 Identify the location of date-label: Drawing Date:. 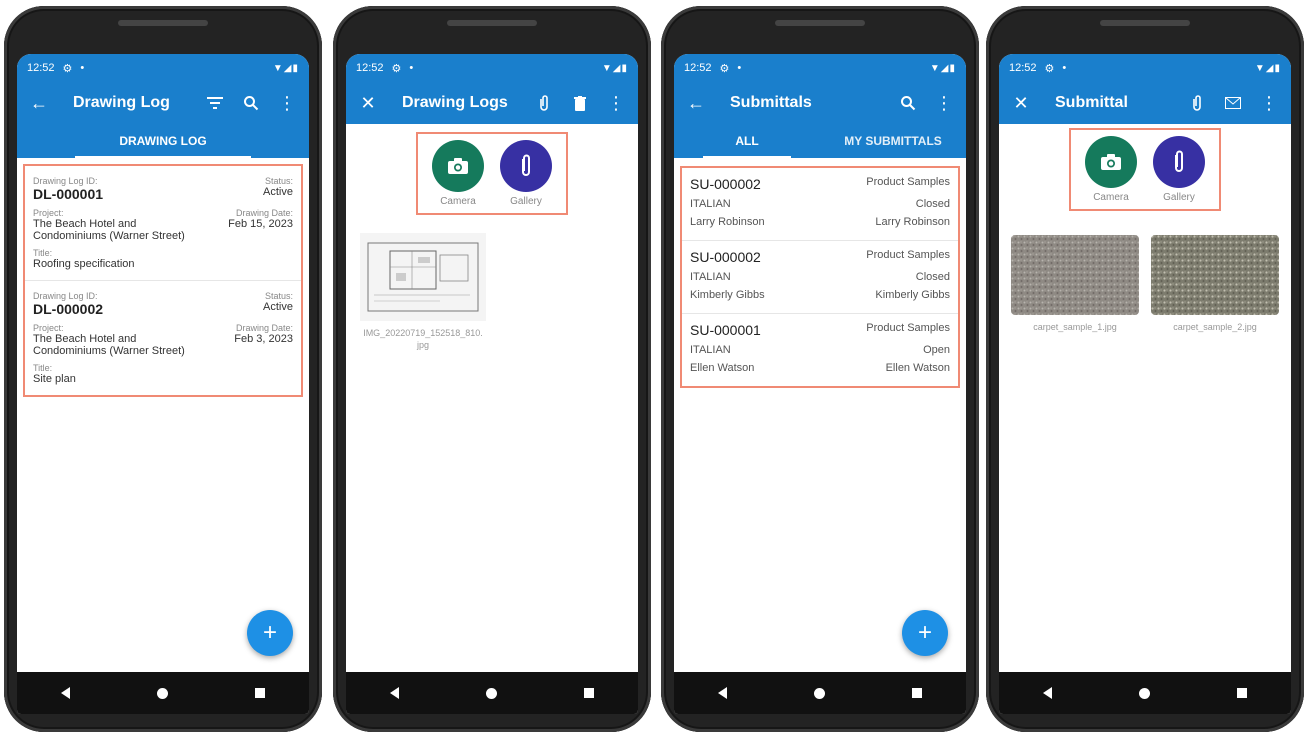
(264, 328).